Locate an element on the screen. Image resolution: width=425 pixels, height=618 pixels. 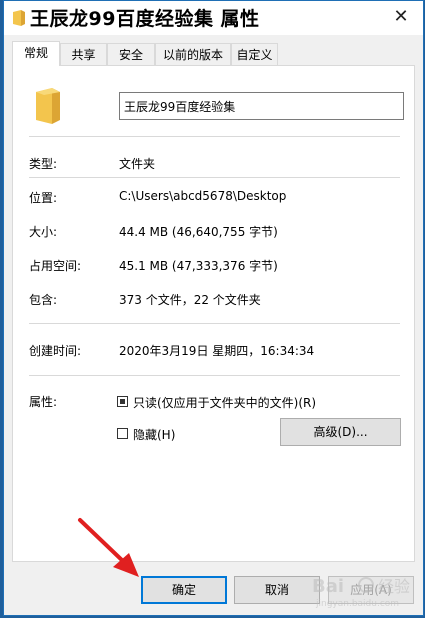
svg-text: 经验 is located at coordinates (394, 586).